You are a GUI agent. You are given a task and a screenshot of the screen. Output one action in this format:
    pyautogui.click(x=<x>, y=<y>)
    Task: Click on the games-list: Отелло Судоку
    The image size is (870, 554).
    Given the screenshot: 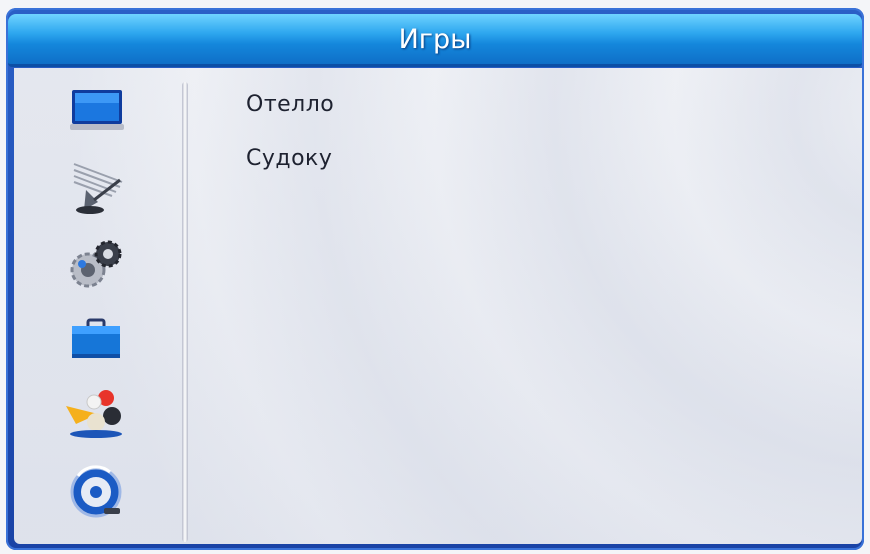 What is the action you would take?
    pyautogui.click(x=290, y=140)
    